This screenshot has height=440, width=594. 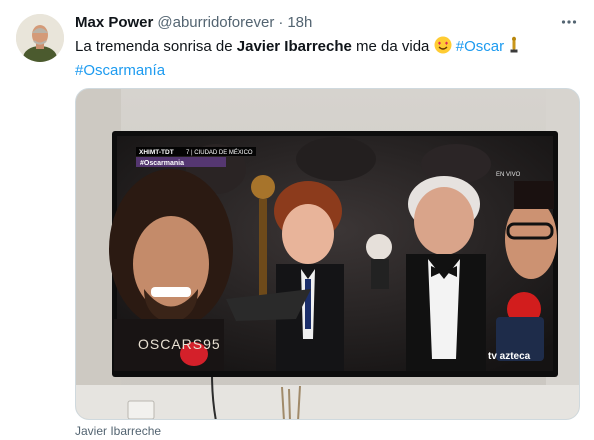 What do you see at coordinates (179, 344) in the screenshot?
I see `tv-oscars-logo: OSCARS95` at bounding box center [179, 344].